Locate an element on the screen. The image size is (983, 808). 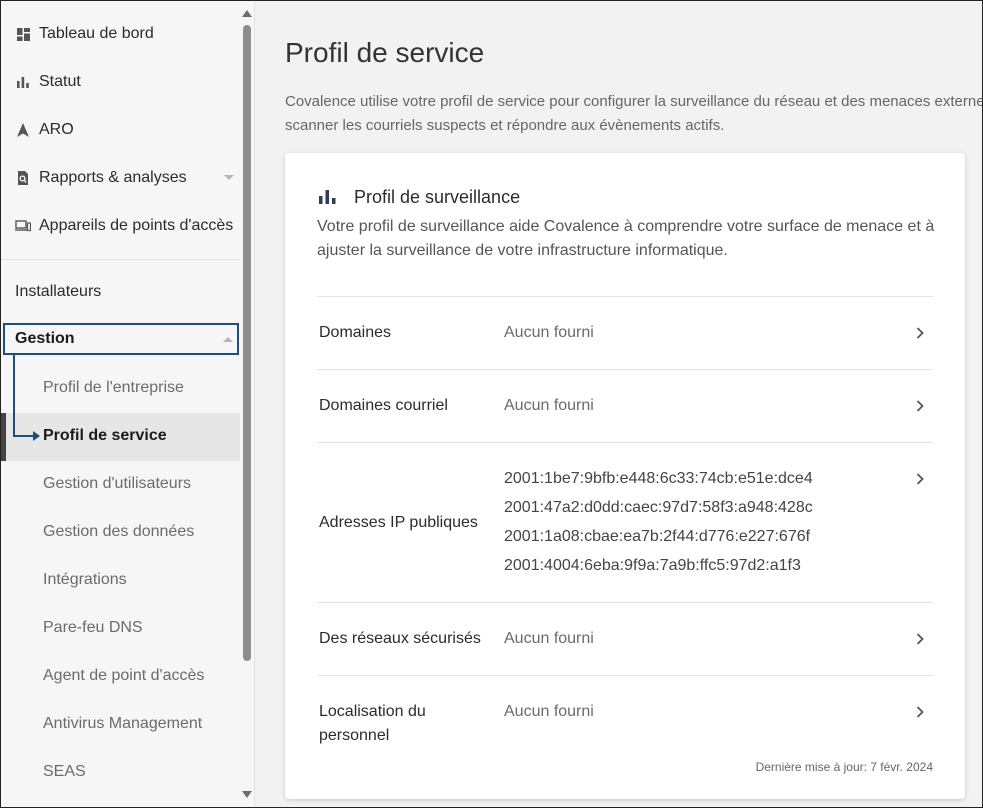
sidebar-item-endpoint-devices: Appareils de points d'accès is located at coordinates (120, 226).